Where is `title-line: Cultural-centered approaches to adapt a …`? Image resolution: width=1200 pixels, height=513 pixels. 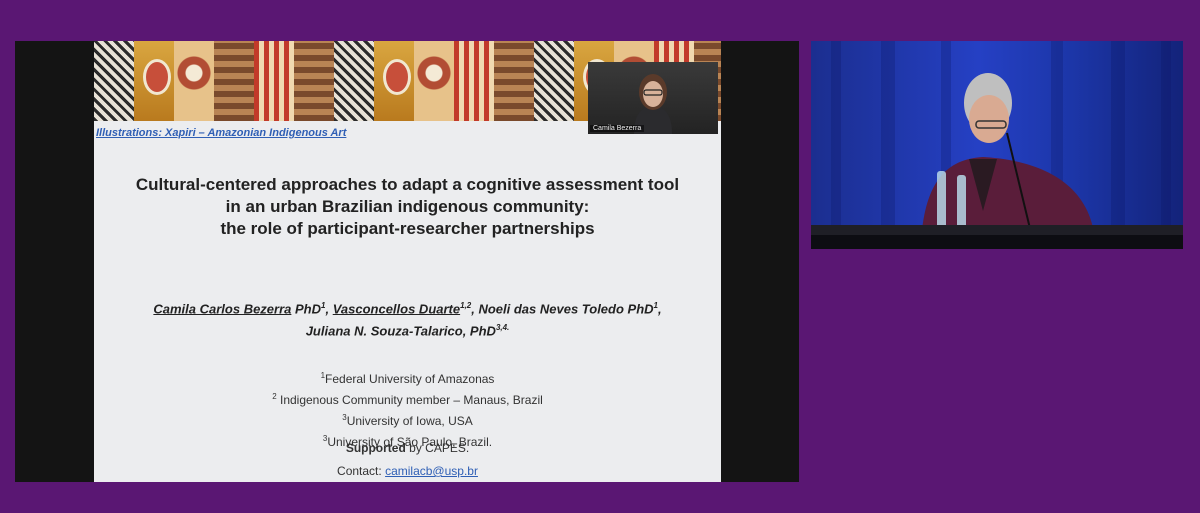 title-line: Cultural-centered approaches to adapt a … is located at coordinates (407, 184).